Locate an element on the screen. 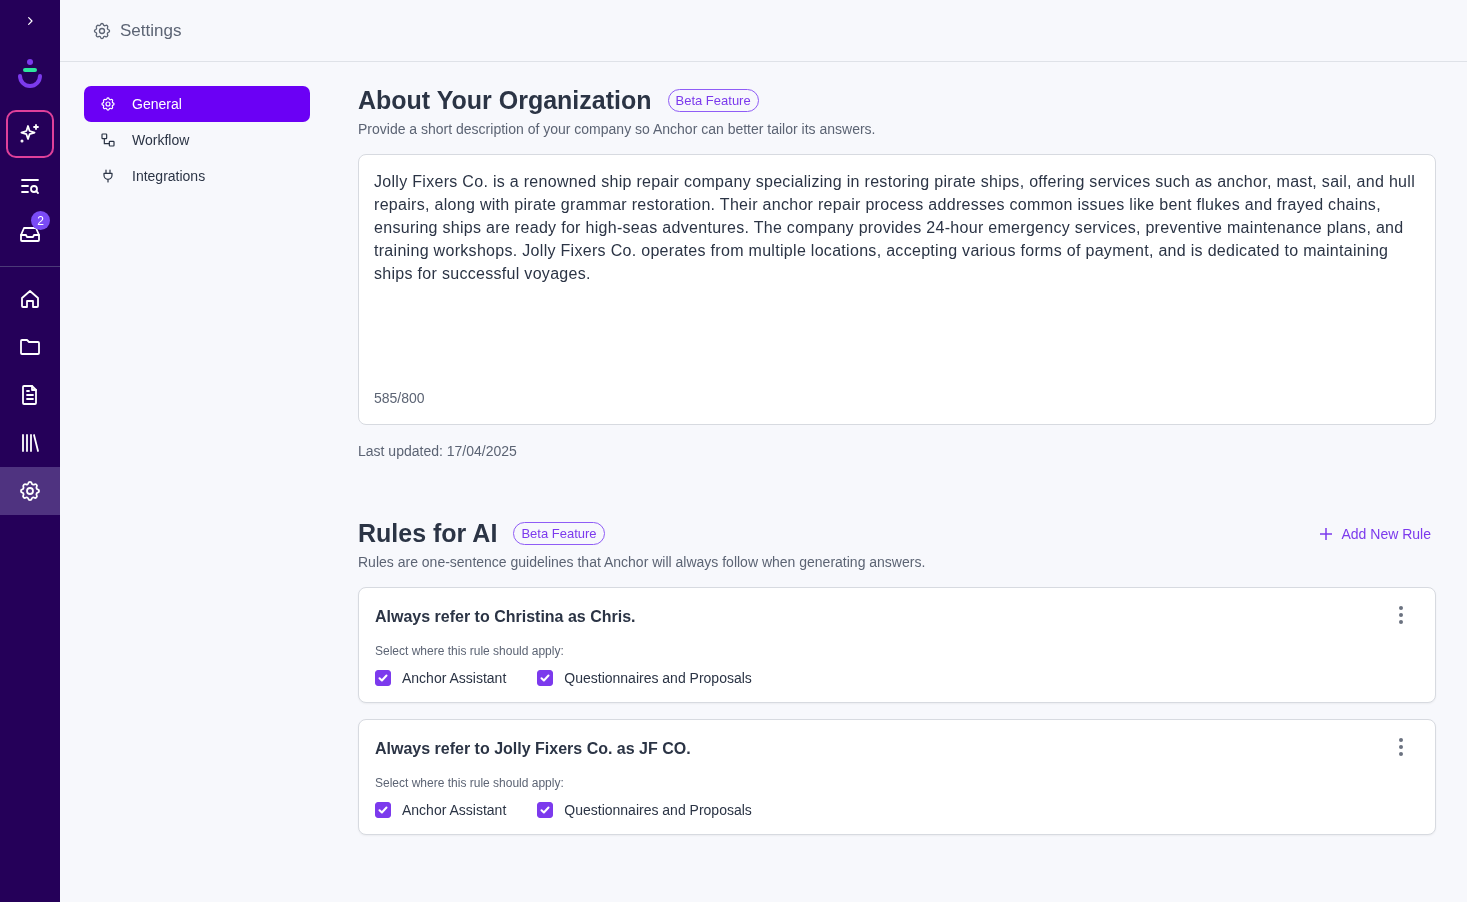  rule-text: Always refer to Jolly Fixers Co. as JF CO. is located at coordinates (533, 749).